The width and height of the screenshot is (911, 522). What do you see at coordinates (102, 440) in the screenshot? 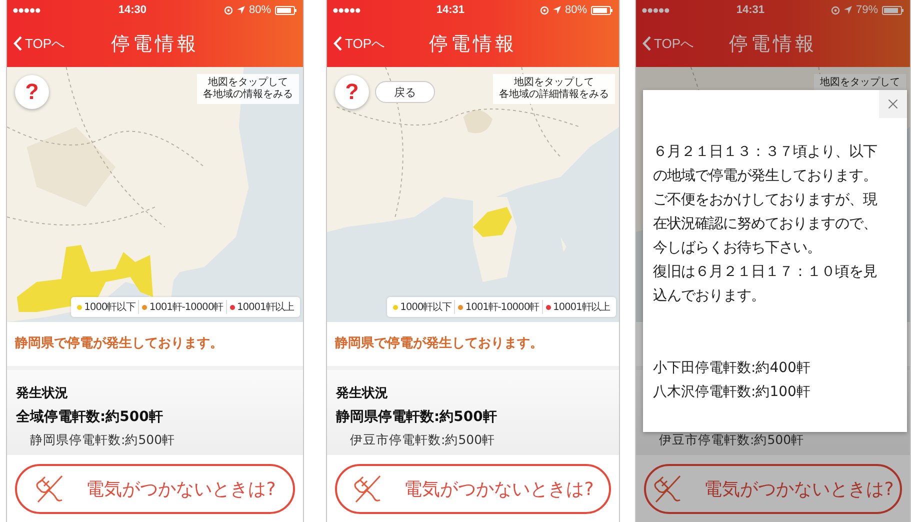
I see `area-outages: 静岡県停電軒数:約500軒` at bounding box center [102, 440].